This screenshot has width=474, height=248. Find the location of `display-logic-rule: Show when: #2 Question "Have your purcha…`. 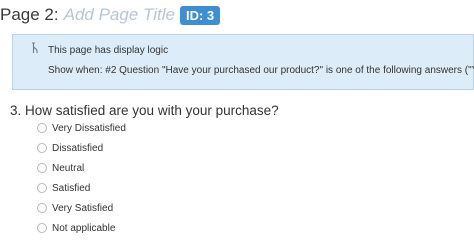

display-logic-rule: Show when: #2 Question "Have your purcha… is located at coordinates (261, 70).